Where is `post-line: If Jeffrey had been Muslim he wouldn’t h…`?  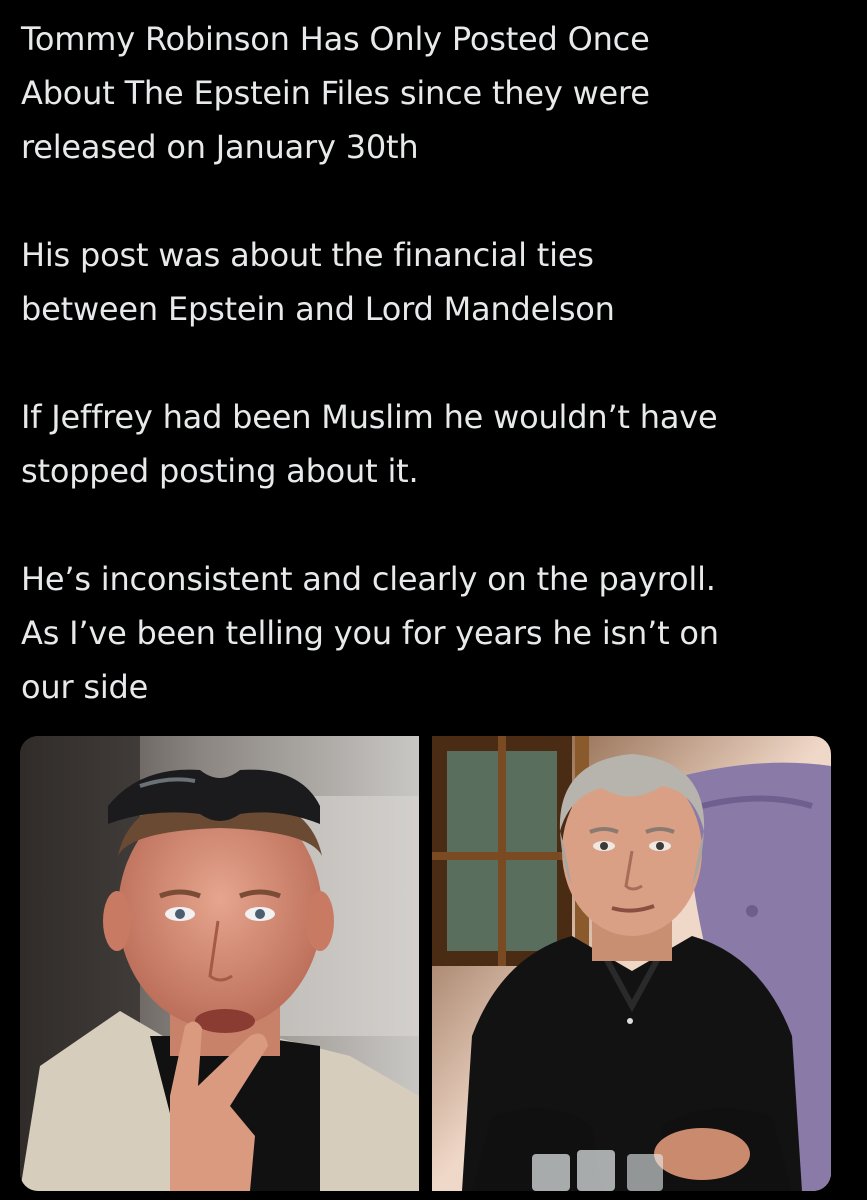
post-line: If Jeffrey had been Muslim he wouldn’t h… is located at coordinates (369, 417).